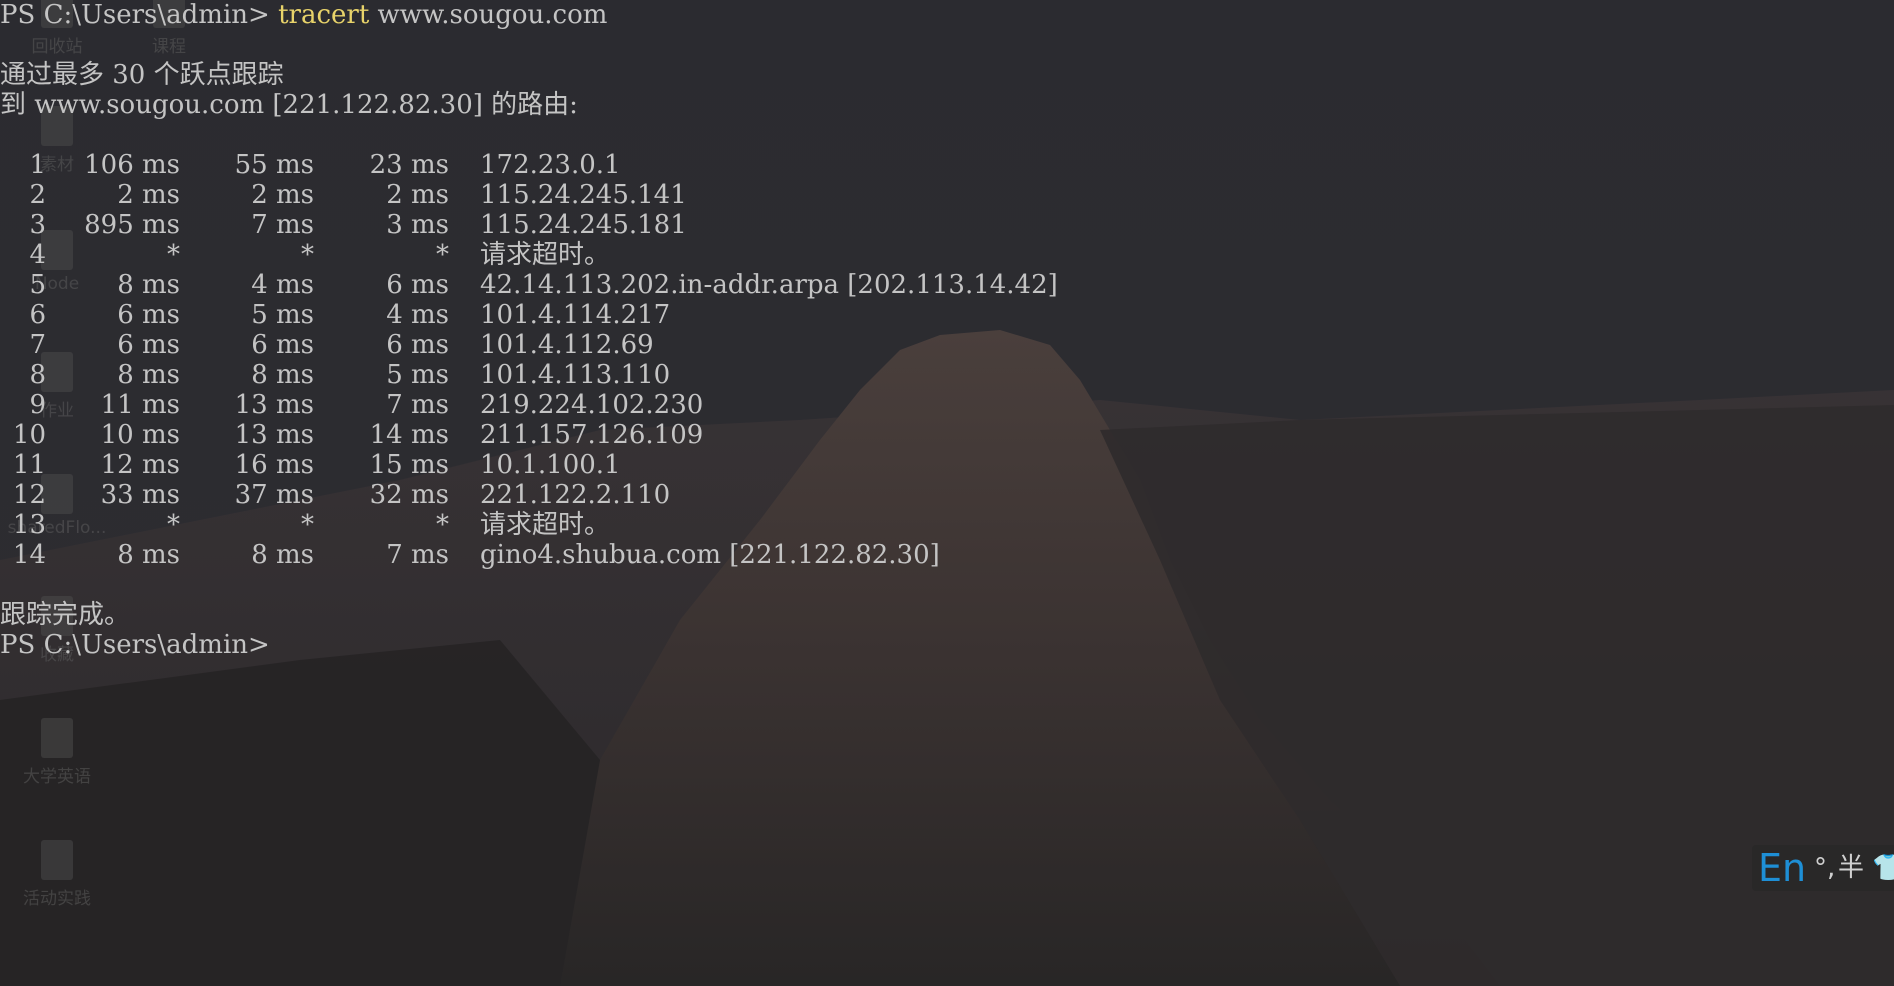 The image size is (1894, 986). I want to click on hop-hop: 14, so click(29, 555).